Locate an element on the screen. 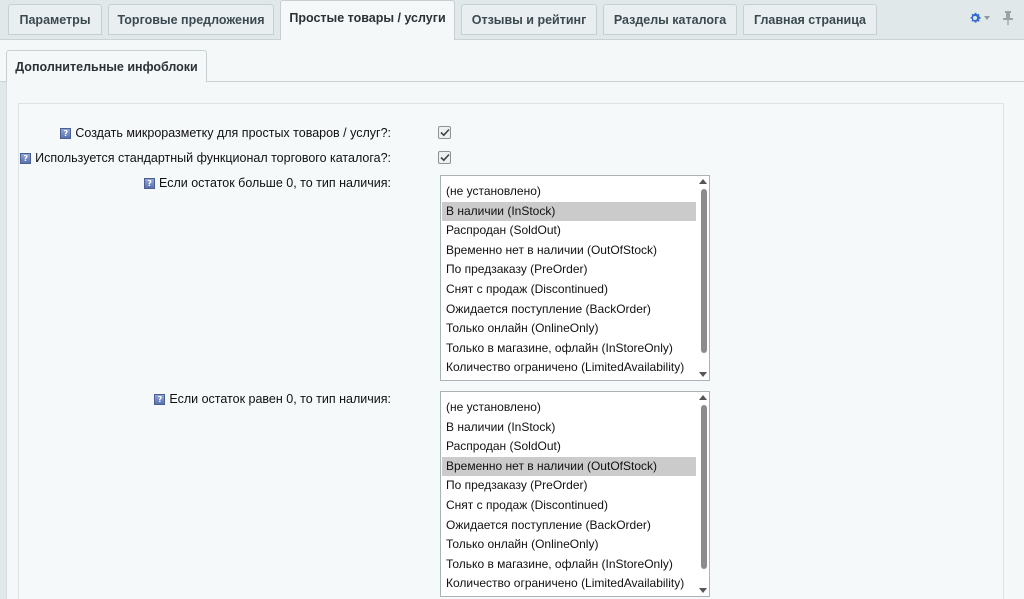 The width and height of the screenshot is (1024, 599). stock-zero-label: ? Если остаток равен 0, то тип наличия: is located at coordinates (272, 399).